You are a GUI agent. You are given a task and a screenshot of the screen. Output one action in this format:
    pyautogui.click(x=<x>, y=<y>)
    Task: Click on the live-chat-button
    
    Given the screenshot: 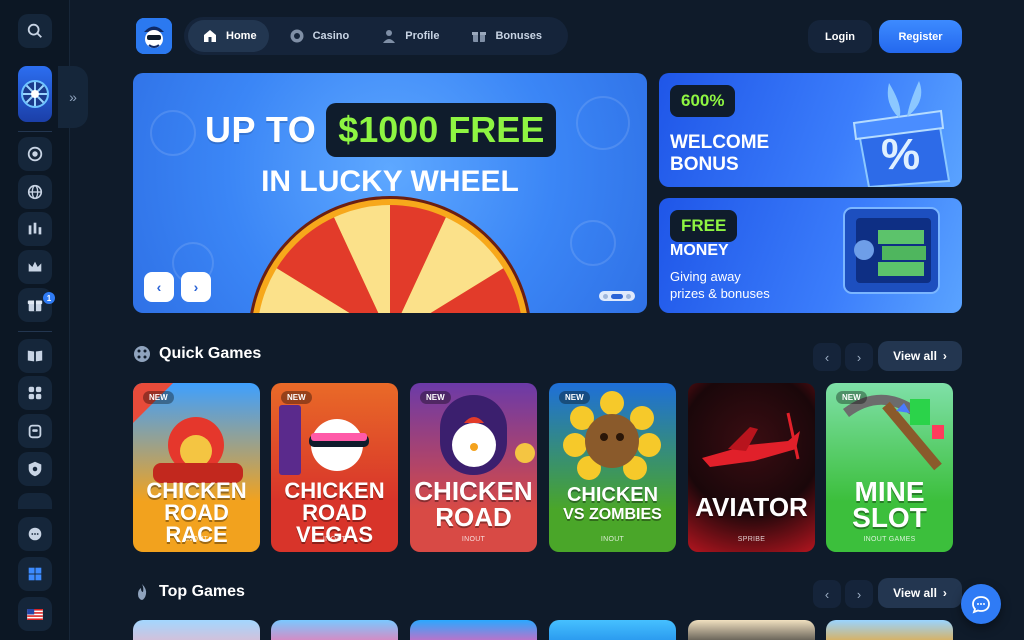 What is the action you would take?
    pyautogui.click(x=981, y=604)
    